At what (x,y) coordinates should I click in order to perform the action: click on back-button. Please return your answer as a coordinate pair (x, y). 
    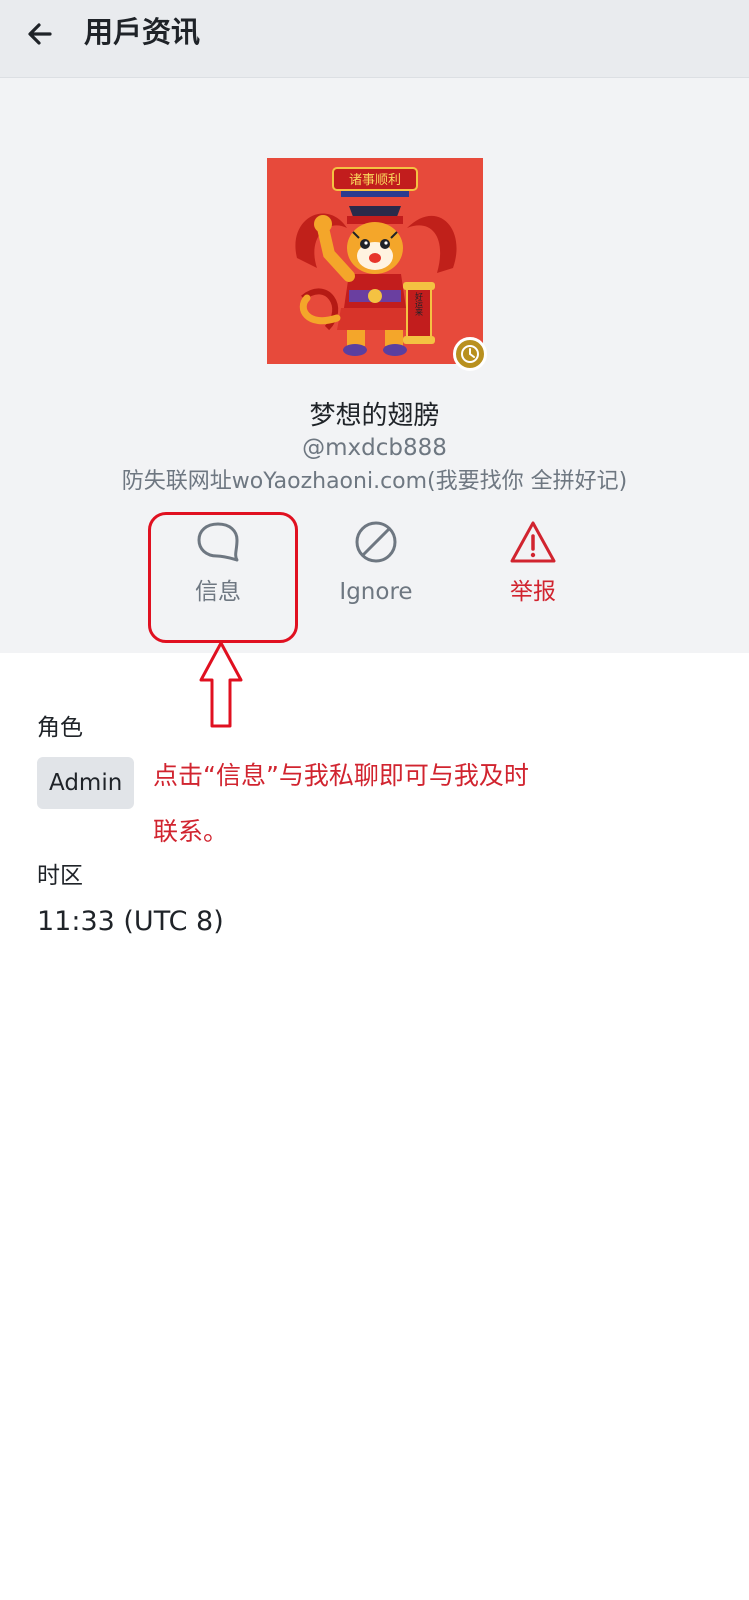
    Looking at the image, I should click on (40, 34).